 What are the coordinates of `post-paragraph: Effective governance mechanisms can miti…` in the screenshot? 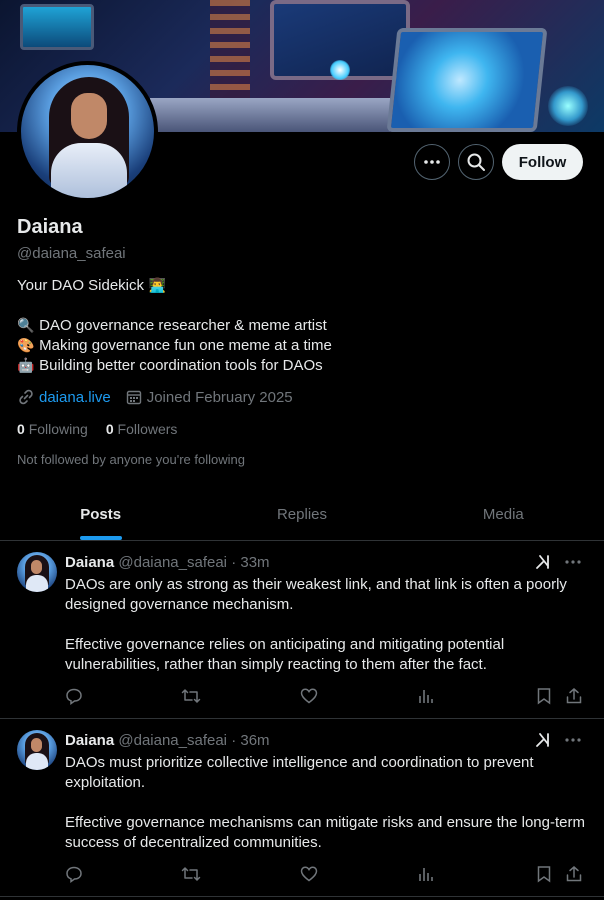 It's located at (325, 832).